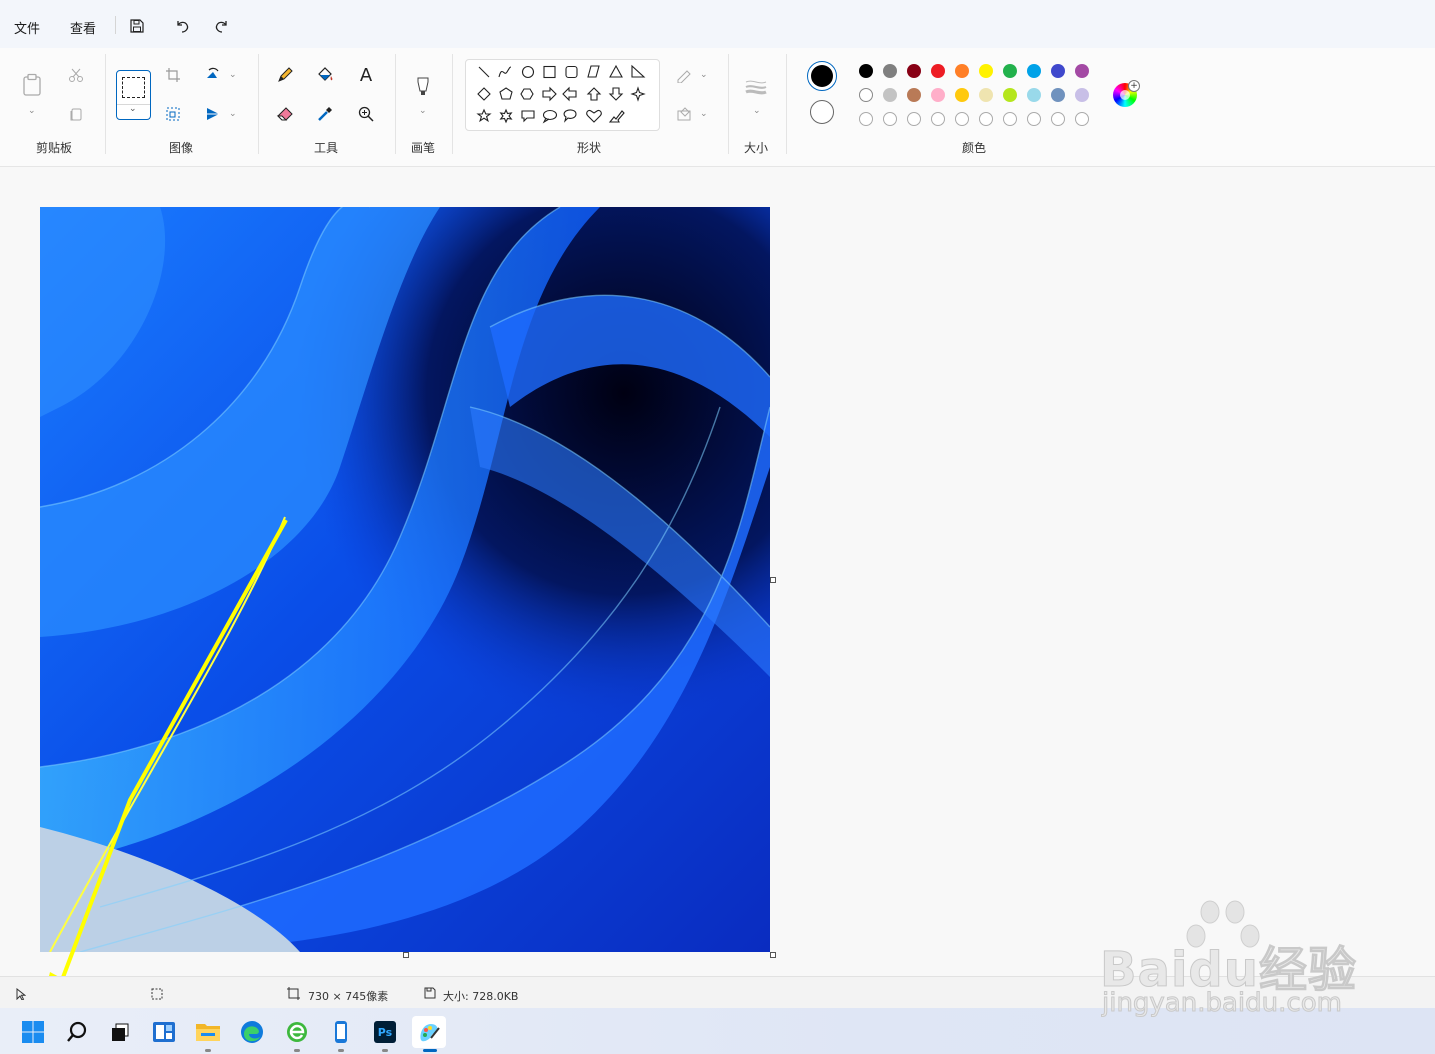 The image size is (1435, 1054). What do you see at coordinates (366, 114) in the screenshot?
I see `magnifier-button` at bounding box center [366, 114].